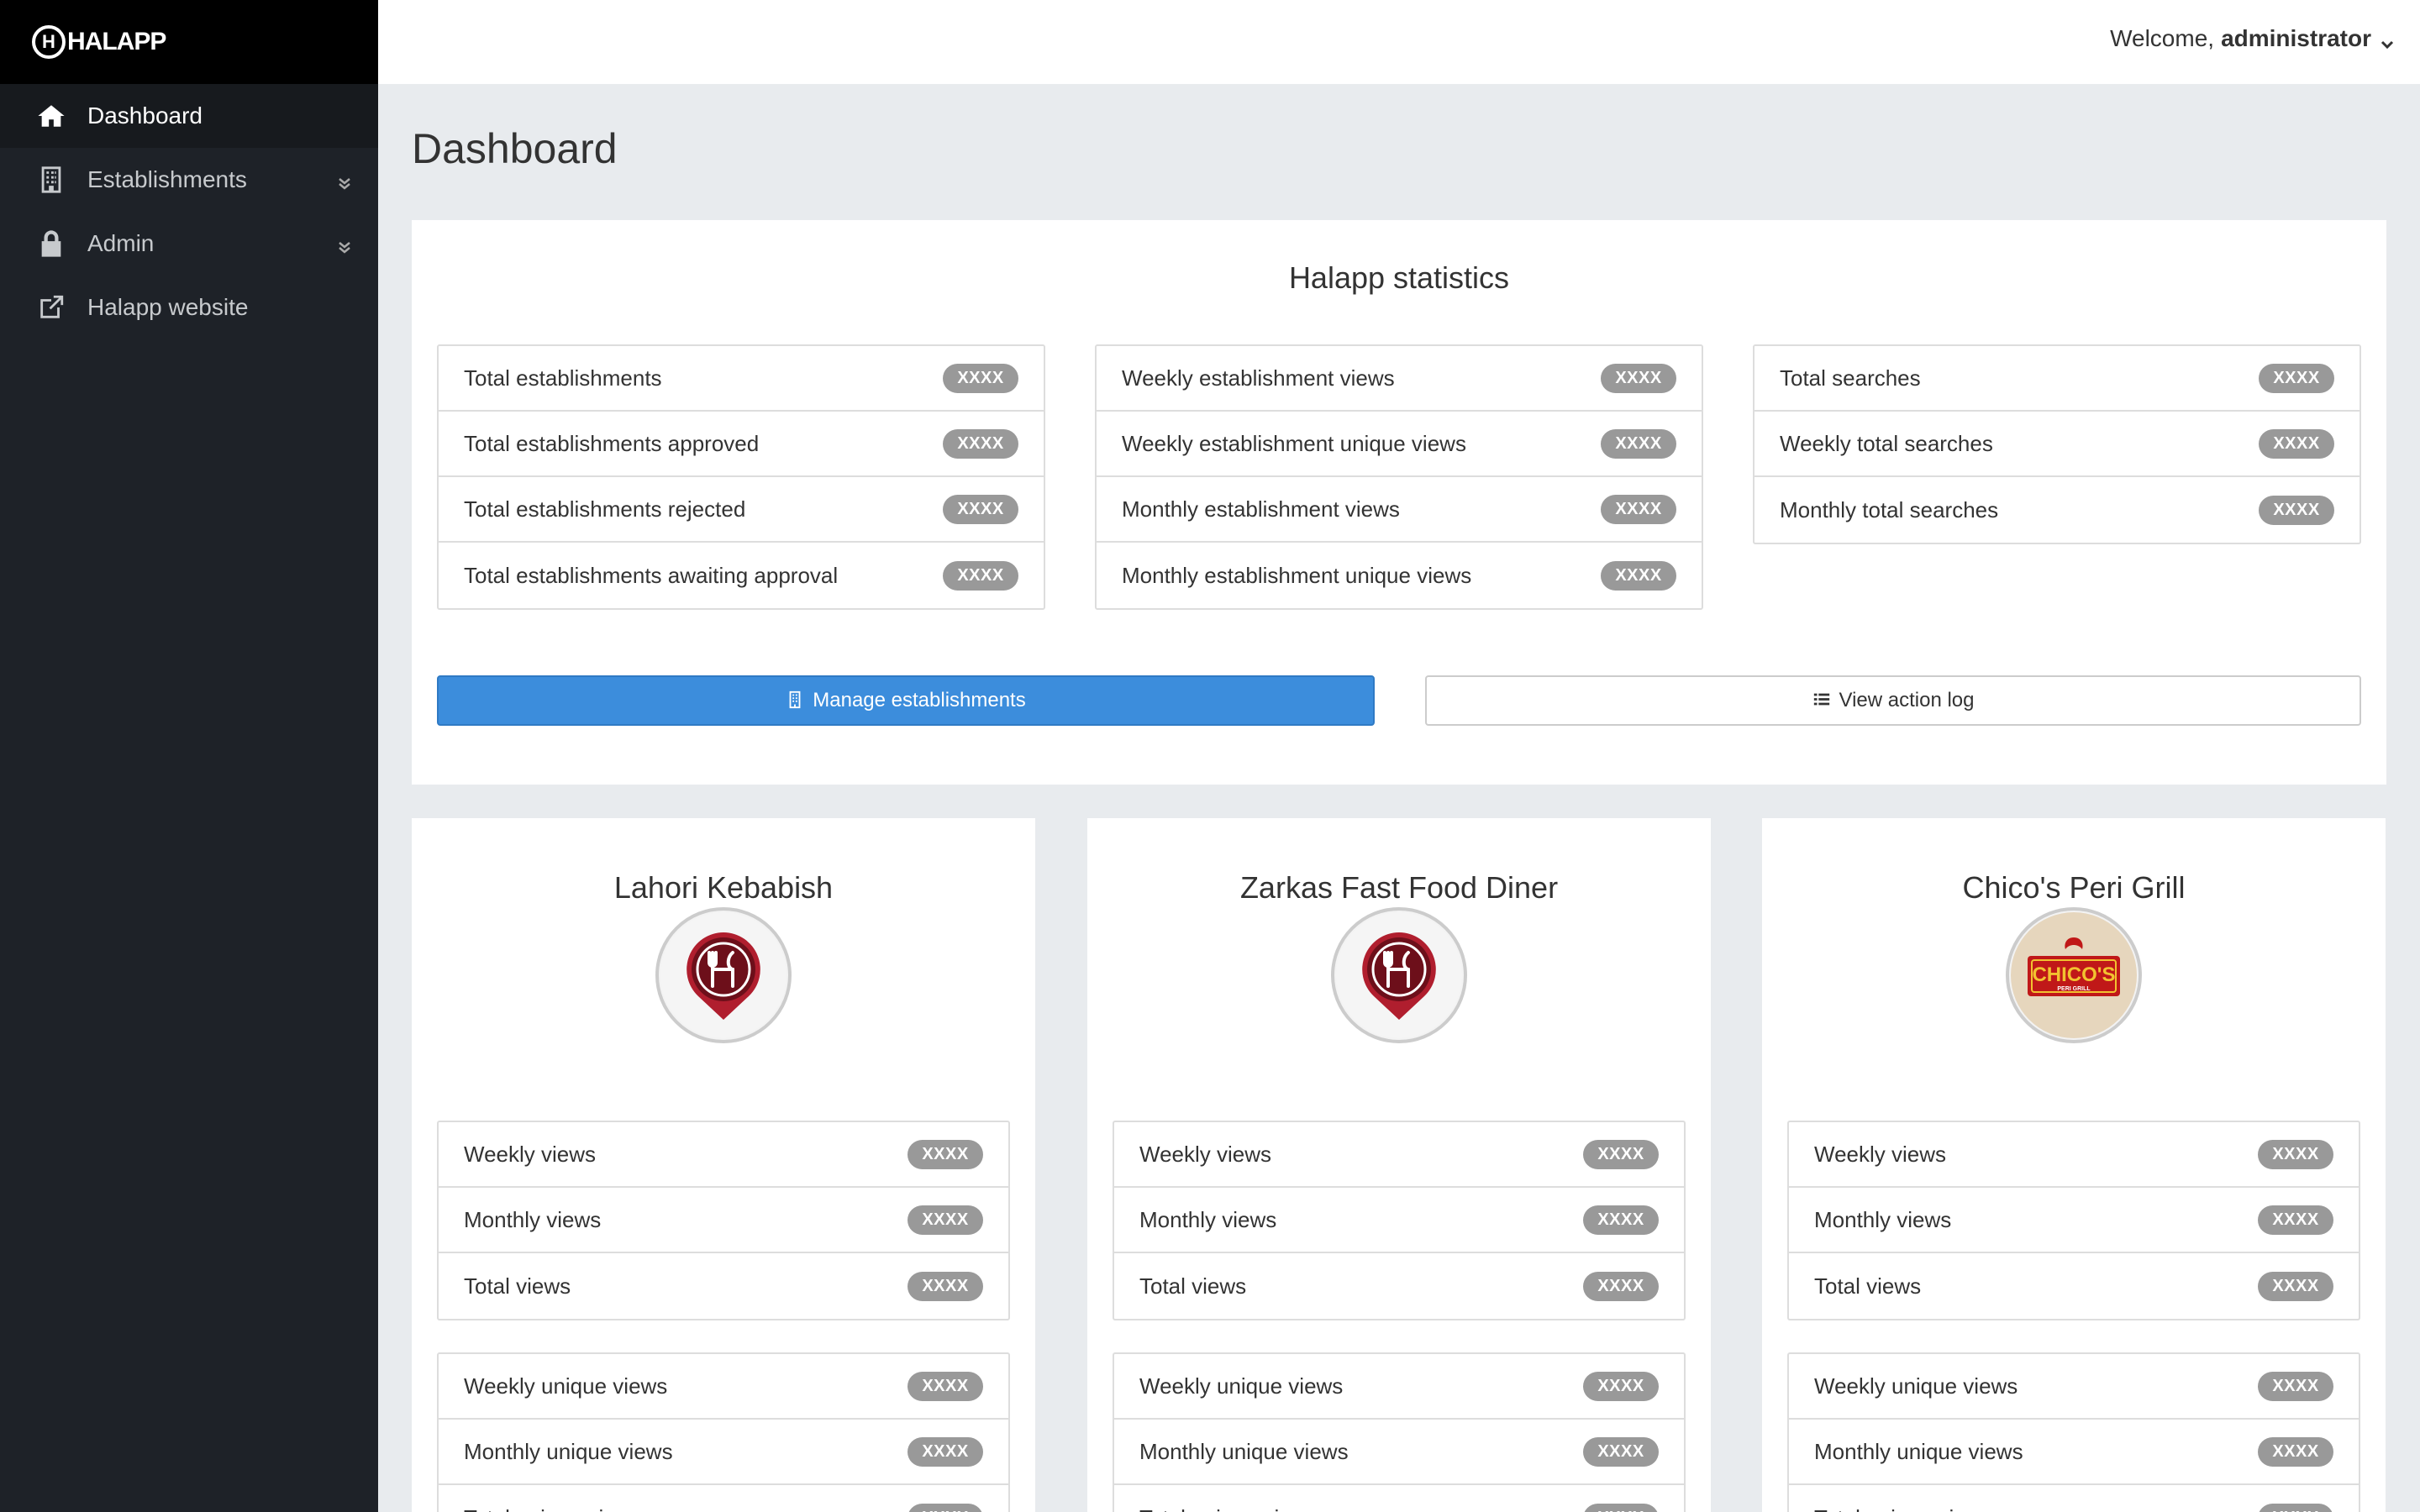  What do you see at coordinates (2057, 510) in the screenshot?
I see `list-item: Monthly total searches XXXX` at bounding box center [2057, 510].